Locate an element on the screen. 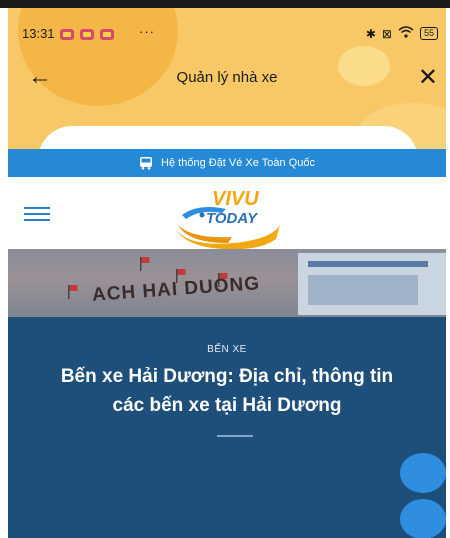 The height and width of the screenshot is (538, 450). headline-divider is located at coordinates (235, 436).